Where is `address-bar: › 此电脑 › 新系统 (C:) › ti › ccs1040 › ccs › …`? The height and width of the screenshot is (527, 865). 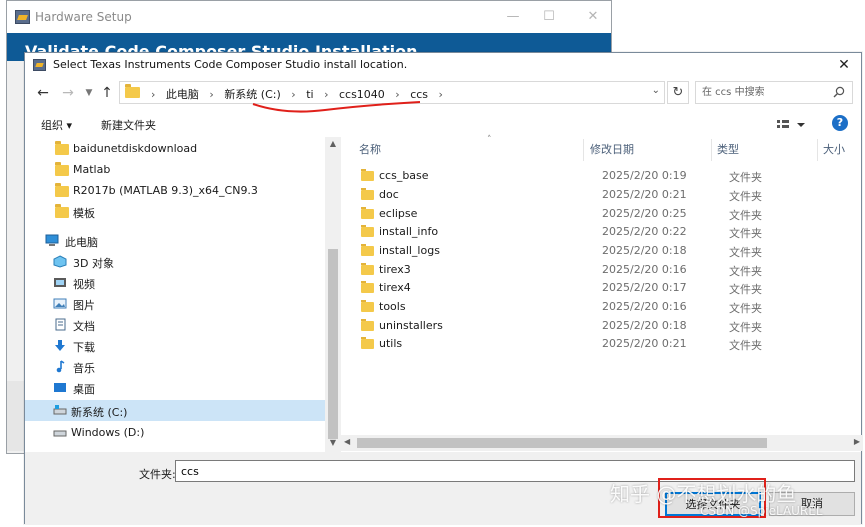 address-bar: › 此电脑 › 新系统 (C:) › ti › ccs1040 › ccs › … is located at coordinates (392, 92).